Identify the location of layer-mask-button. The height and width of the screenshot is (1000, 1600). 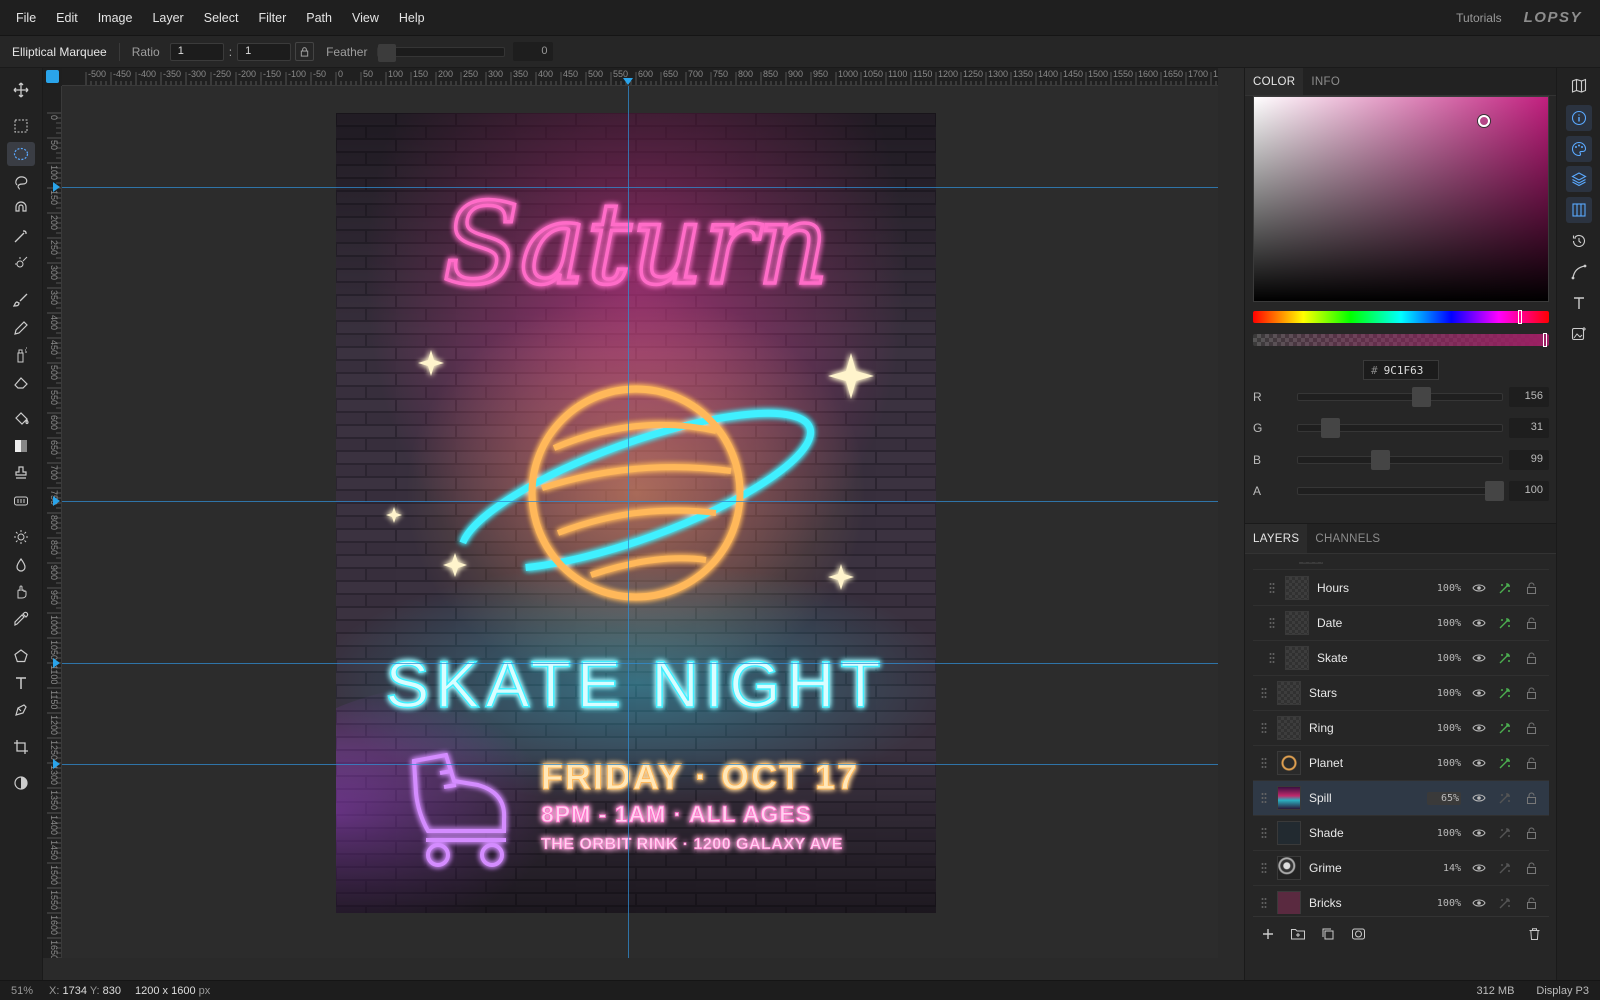
(1358, 934).